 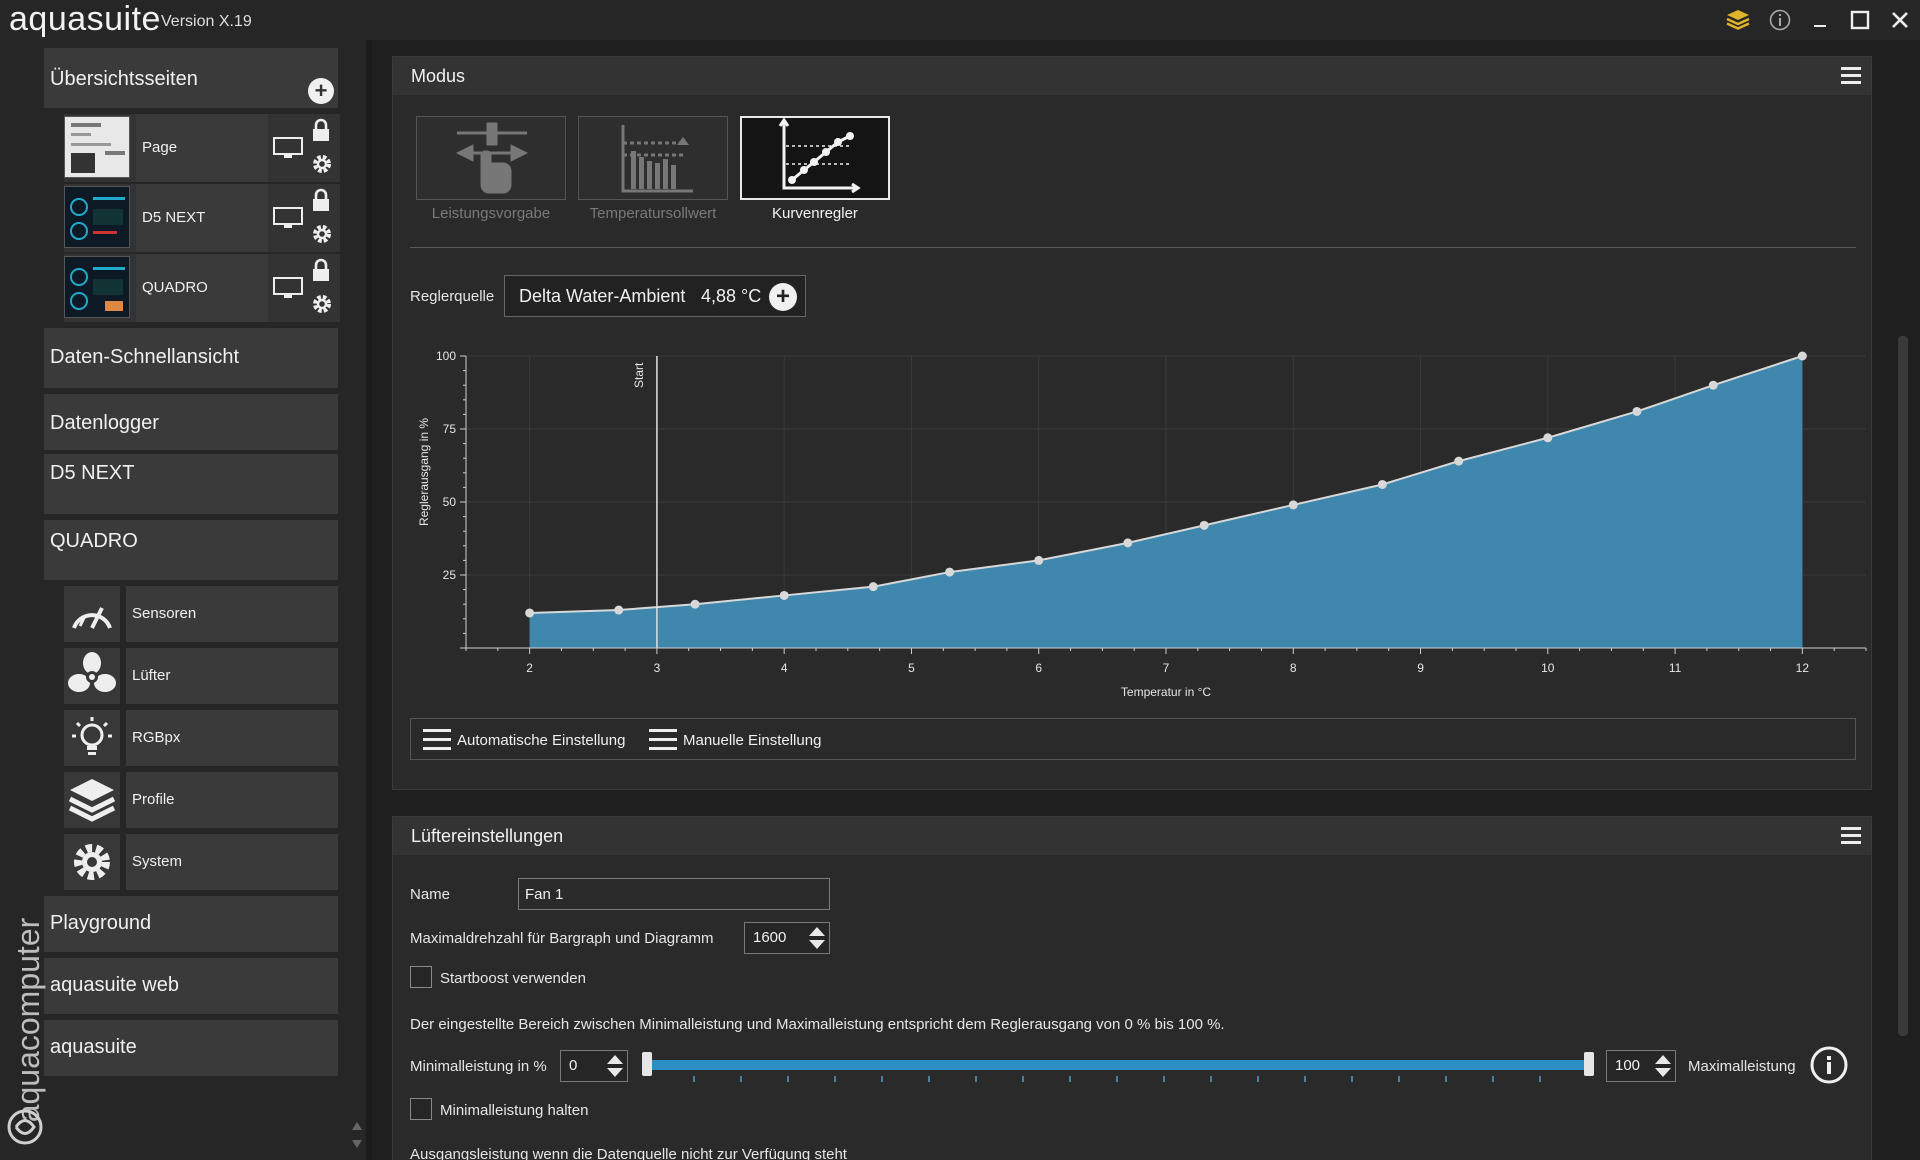 What do you see at coordinates (424, 472) in the screenshot?
I see `y-axis-label: Reglerausgang in %` at bounding box center [424, 472].